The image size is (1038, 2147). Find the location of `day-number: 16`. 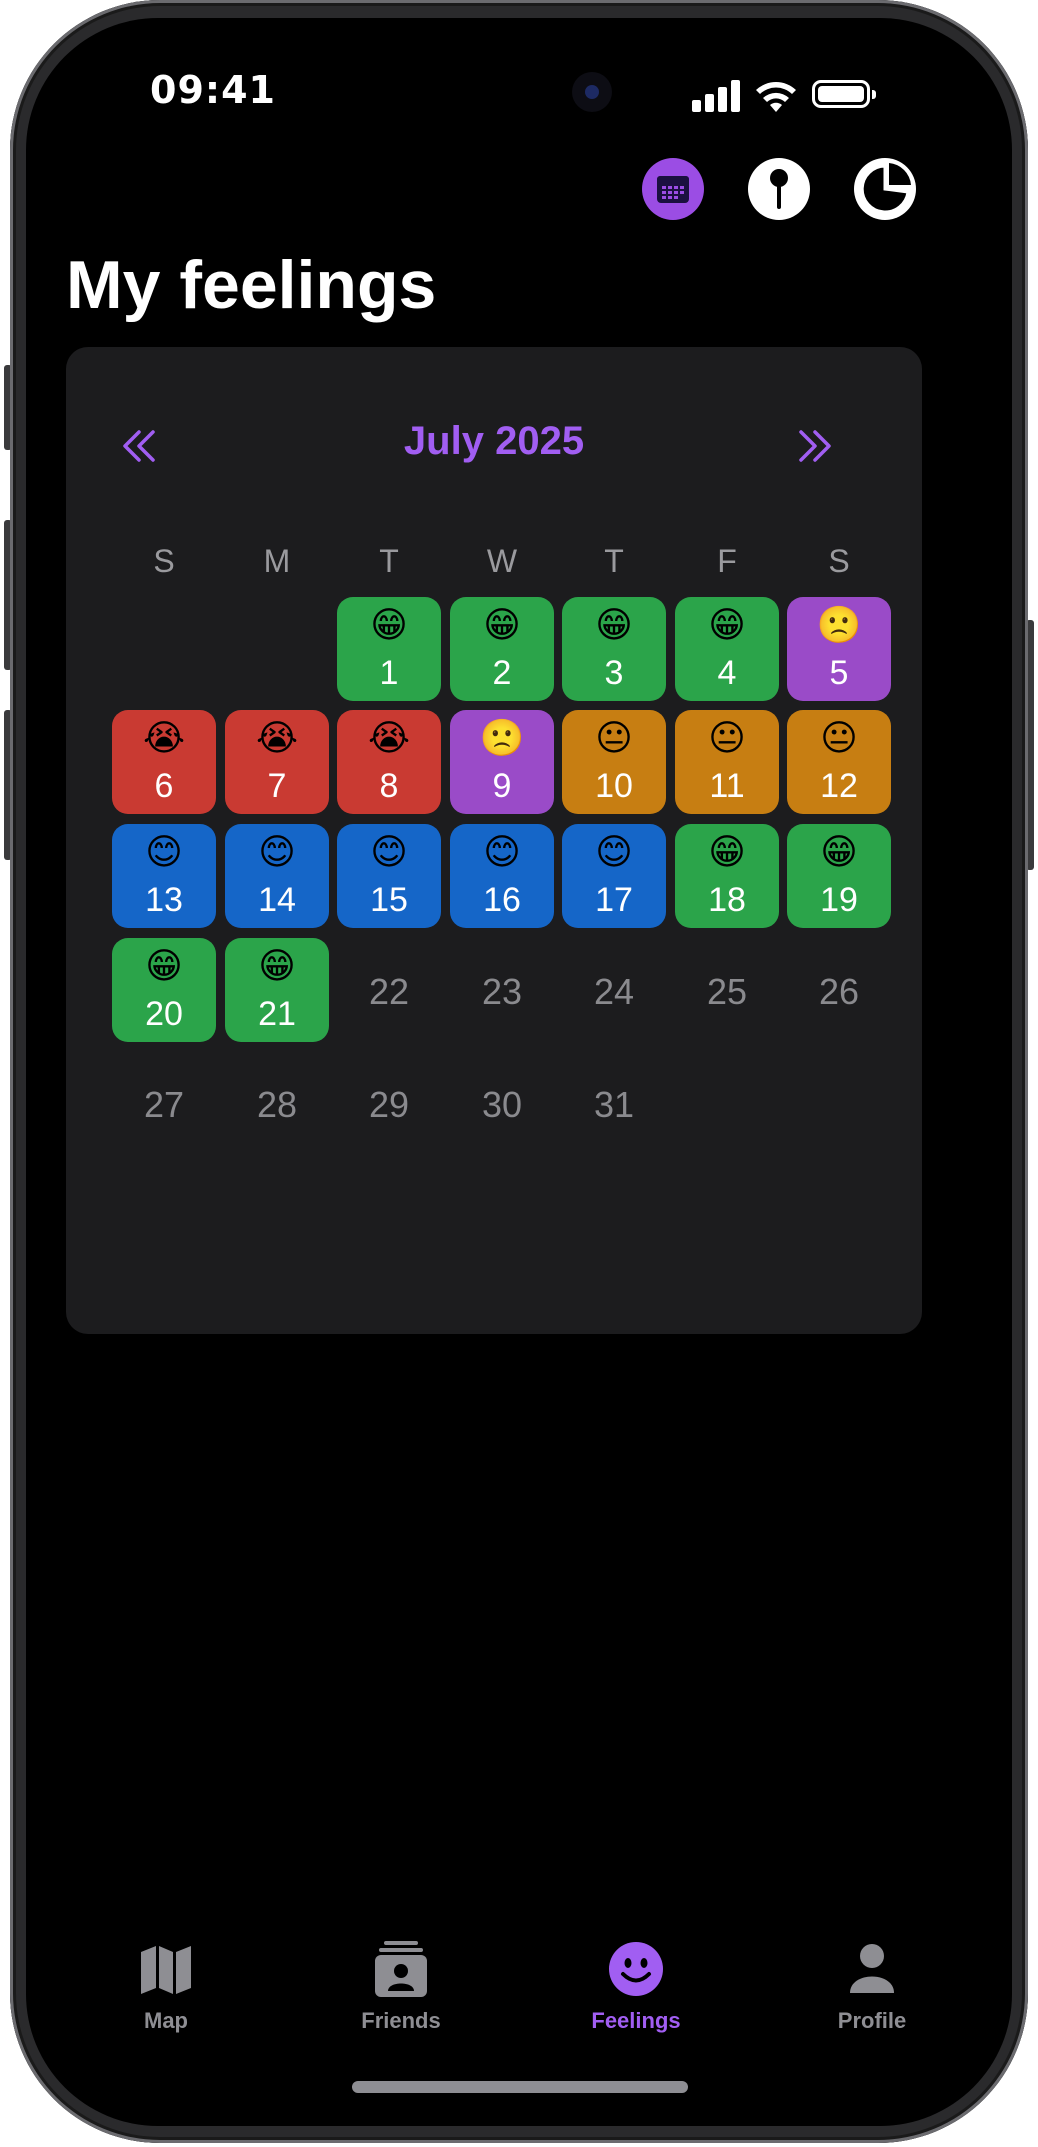

day-number: 16 is located at coordinates (502, 900).